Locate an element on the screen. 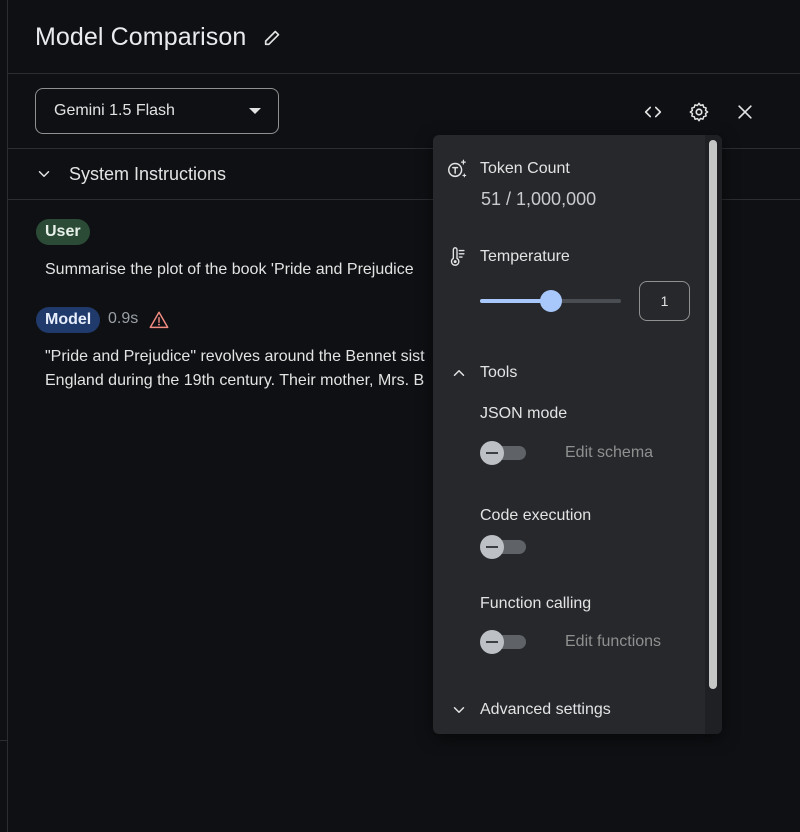 The image size is (800, 832). system-instructions-toggle: System Instructions is located at coordinates (130, 174).